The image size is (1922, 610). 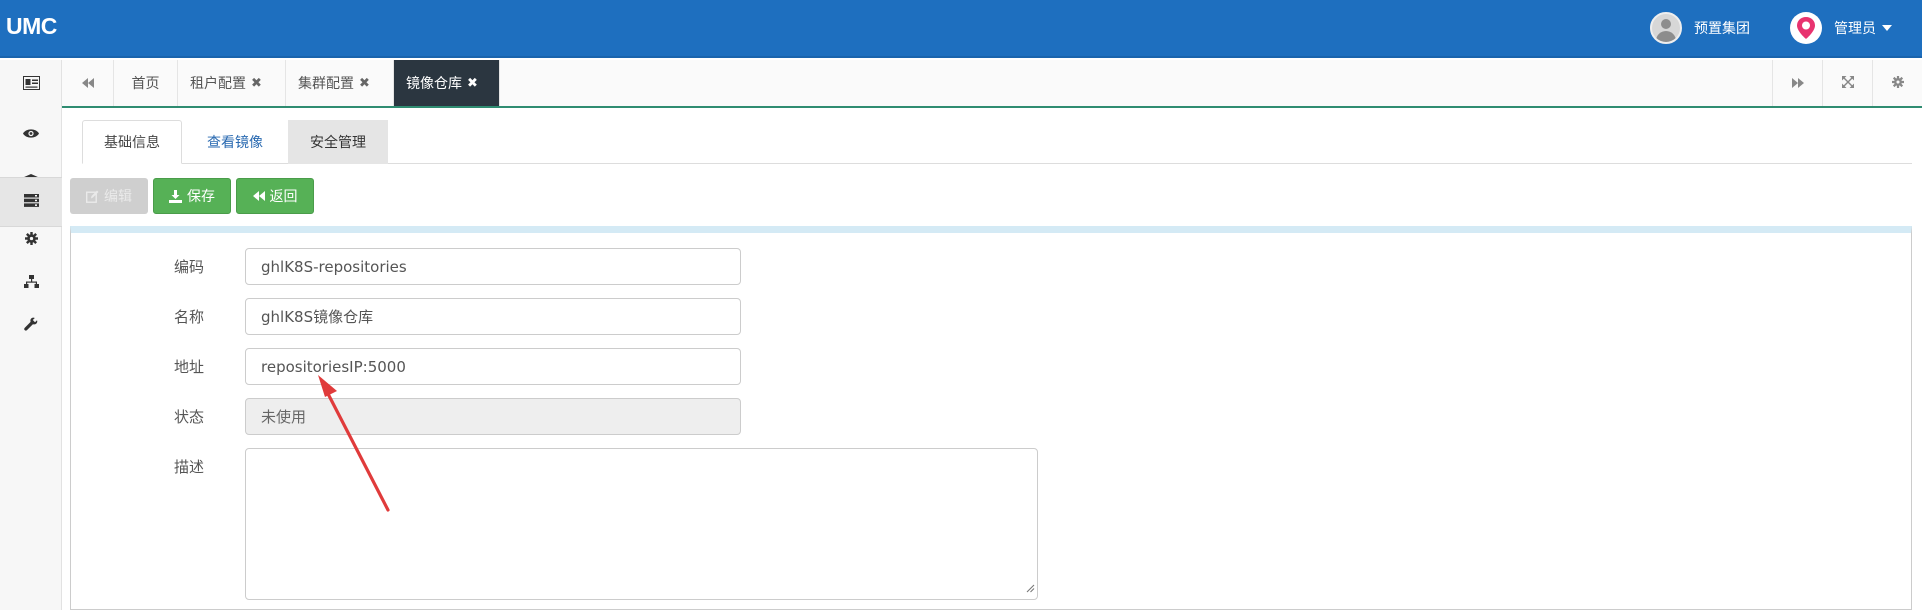 I want to click on status-field: 未使用, so click(x=493, y=416).